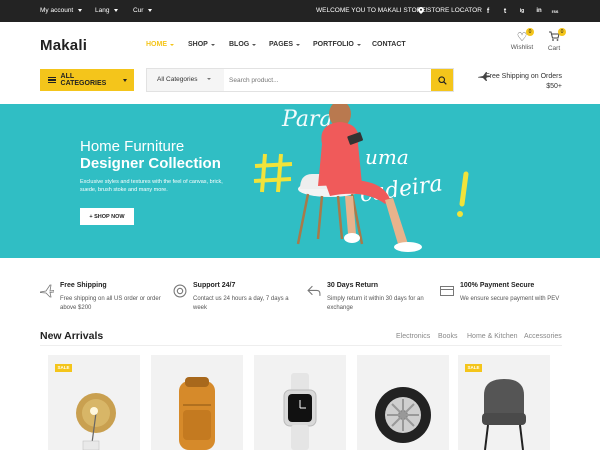 Image resolution: width=600 pixels, height=450 pixels. Describe the element at coordinates (241, 303) in the screenshot. I see `feature-description: Contact us 24 hours a day, 7 days a week` at that location.